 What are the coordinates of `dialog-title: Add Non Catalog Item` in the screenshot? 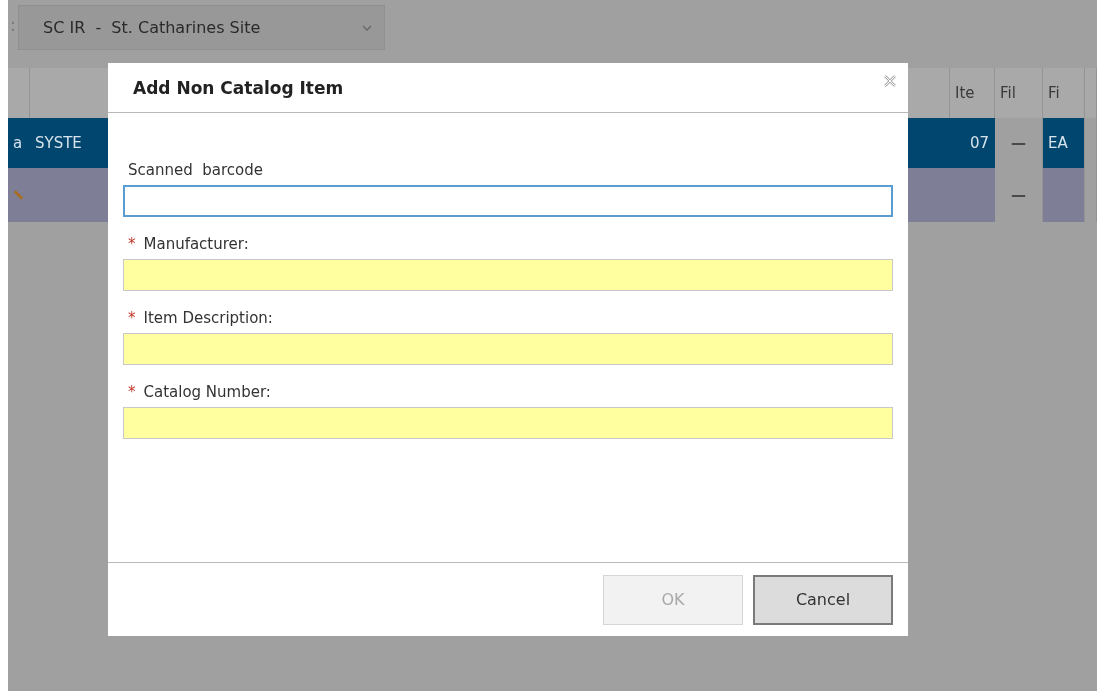 It's located at (238, 87).